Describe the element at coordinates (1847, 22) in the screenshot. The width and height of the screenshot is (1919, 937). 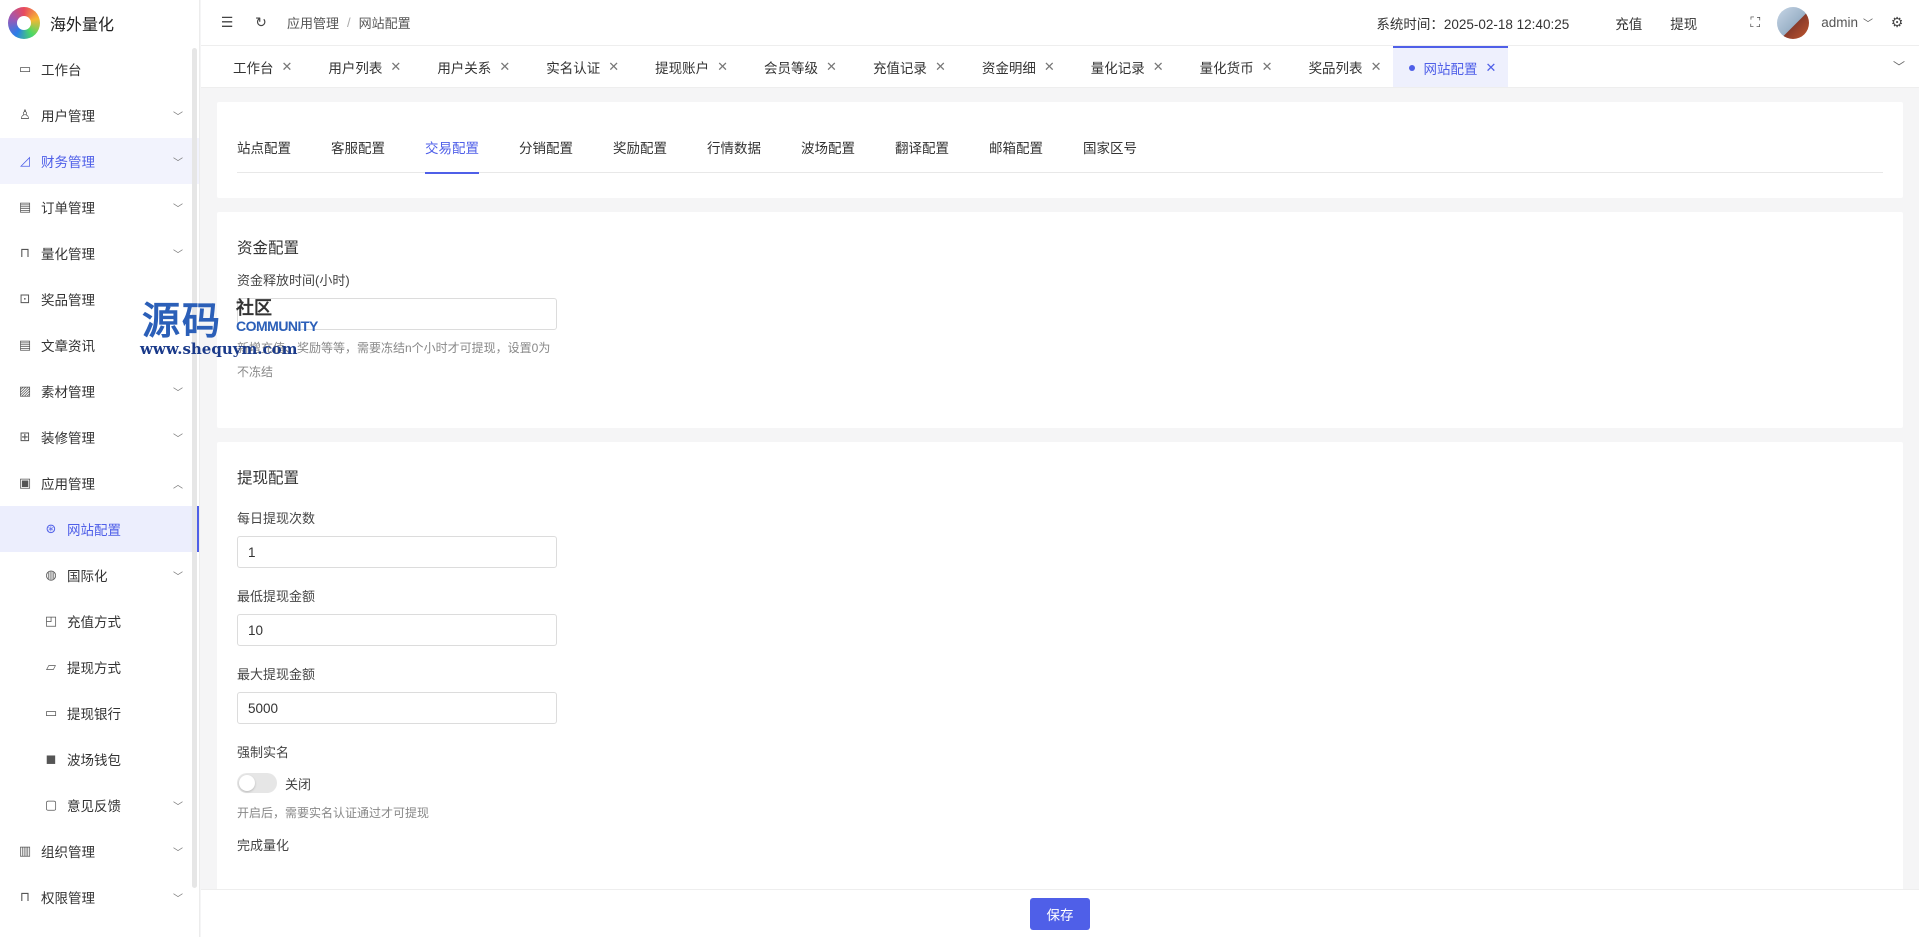
I see `user-dropdown: admin ﹀` at that location.